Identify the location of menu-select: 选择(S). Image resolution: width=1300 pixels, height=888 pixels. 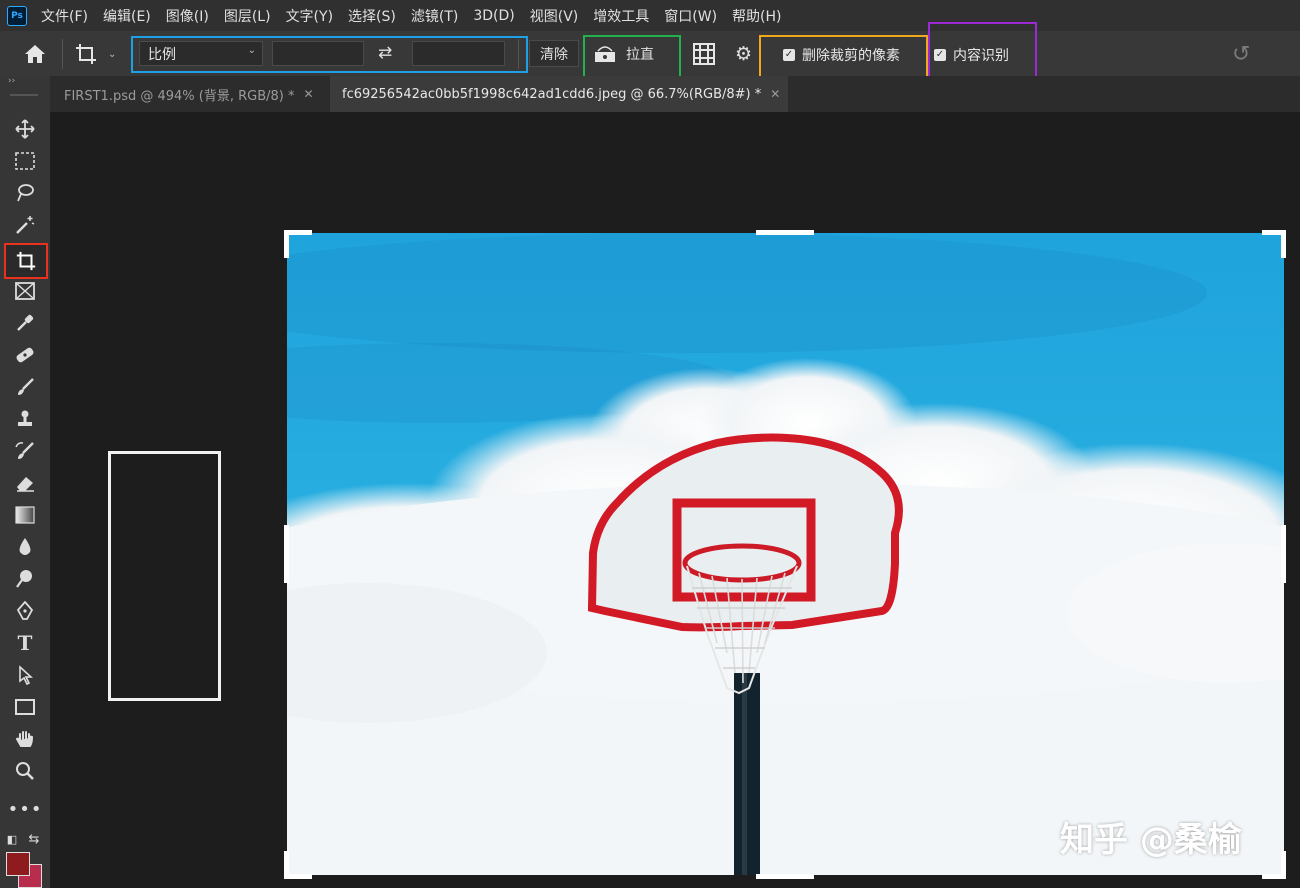
(372, 16).